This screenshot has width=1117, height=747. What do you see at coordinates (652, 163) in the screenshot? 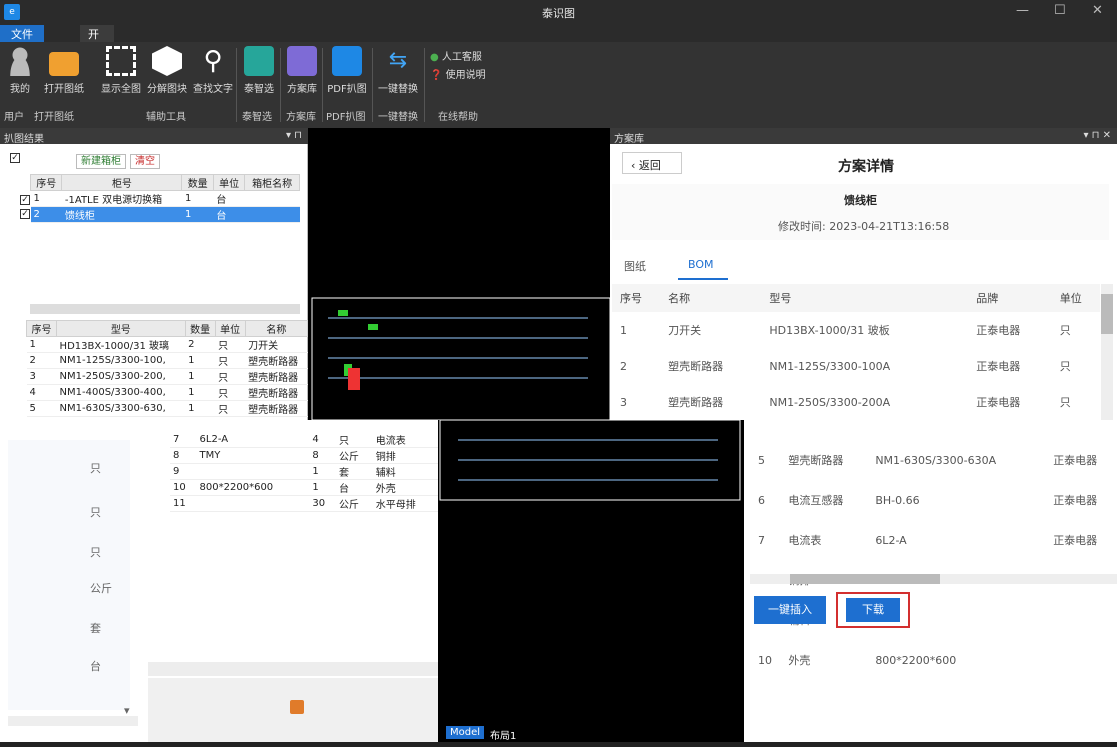
I see `back-button: ‹ 返回` at bounding box center [652, 163].